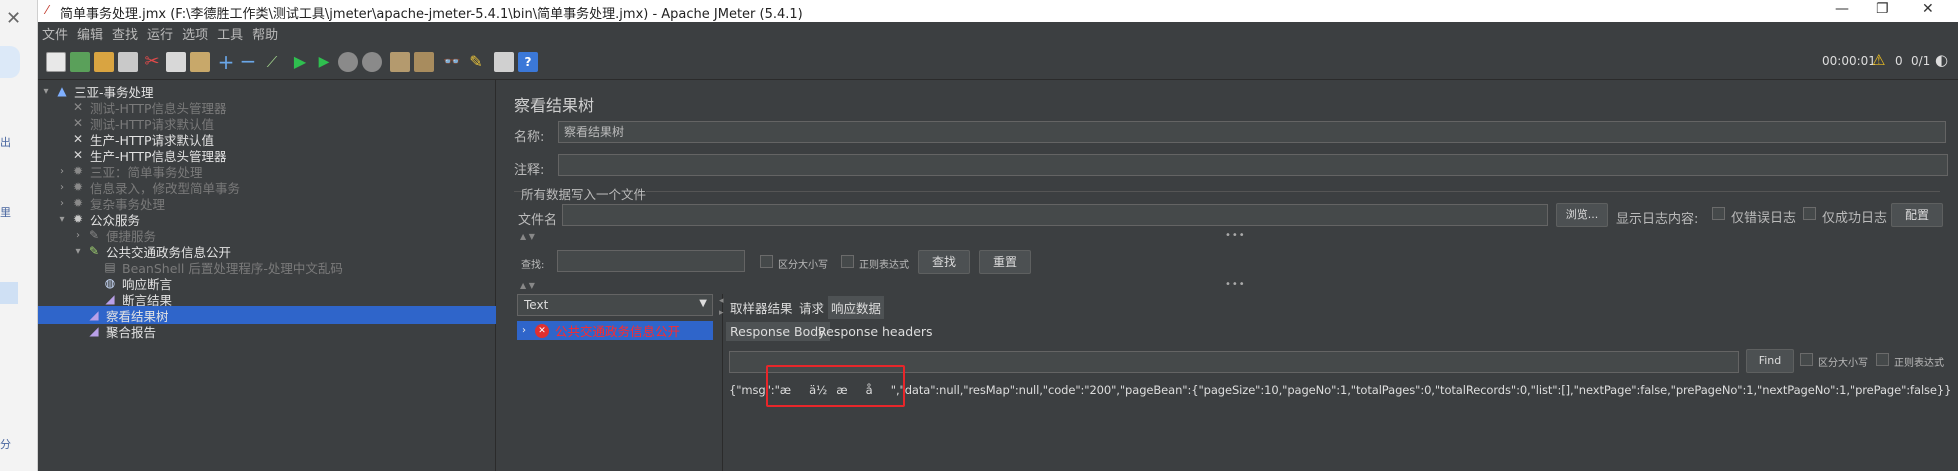  I want to click on script-icon: ▤, so click(110, 267).